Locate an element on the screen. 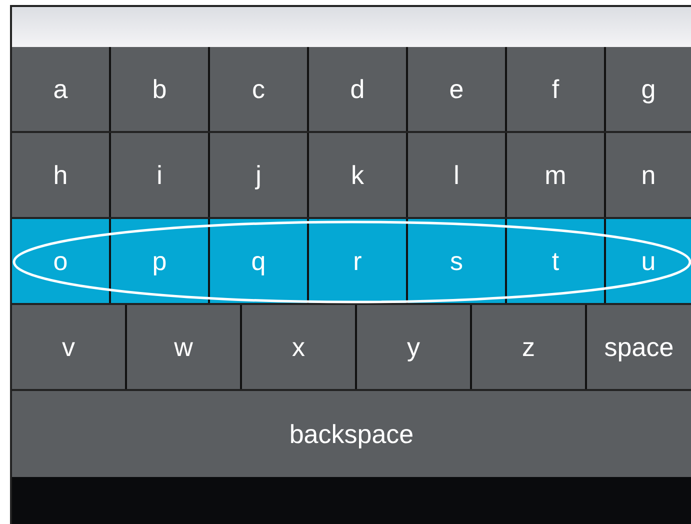 This screenshot has height=524, width=691. keyboard-key: v is located at coordinates (68, 347).